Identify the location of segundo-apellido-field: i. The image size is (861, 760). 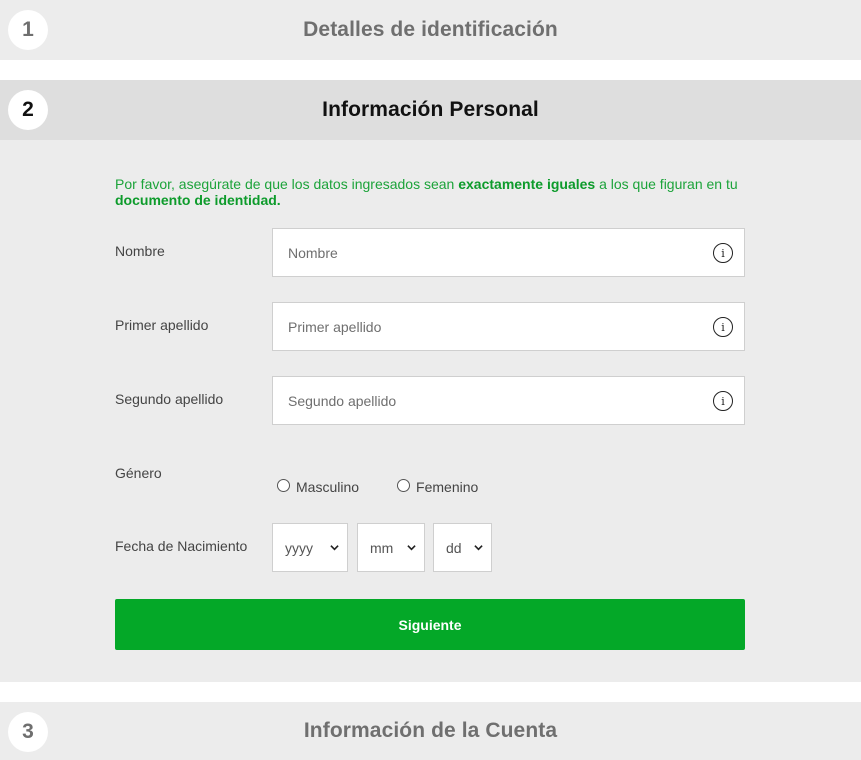
(508, 400).